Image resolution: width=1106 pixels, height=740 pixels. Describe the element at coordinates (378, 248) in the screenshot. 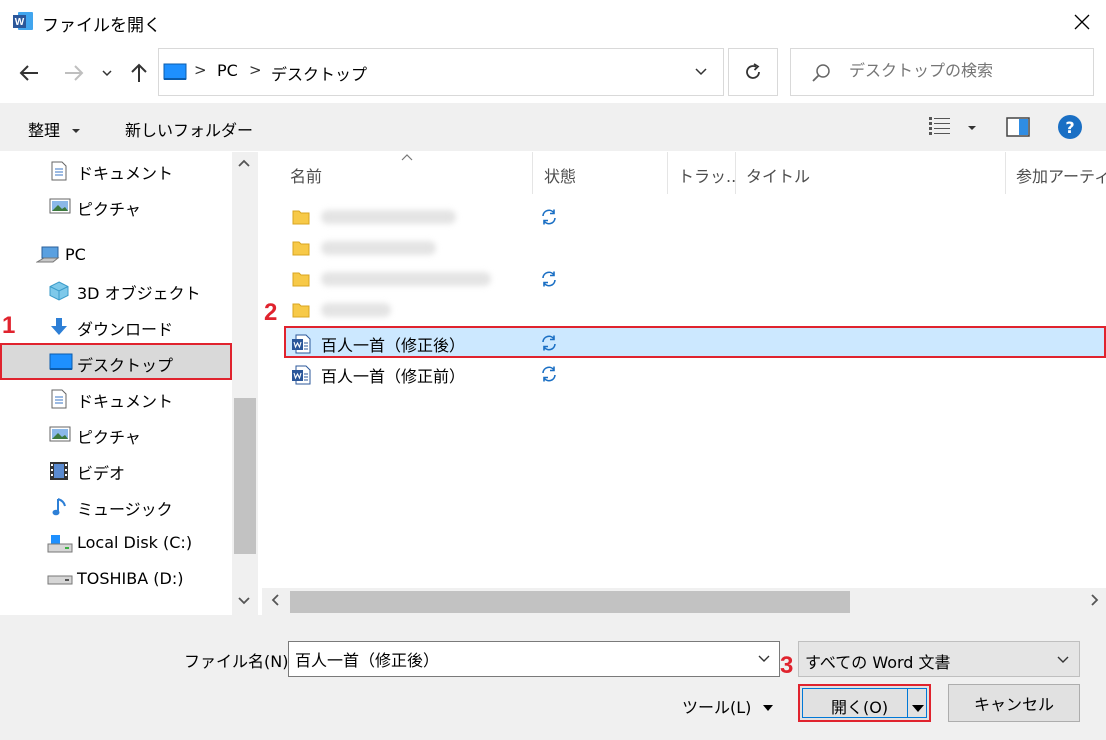

I see `blurred-name` at that location.